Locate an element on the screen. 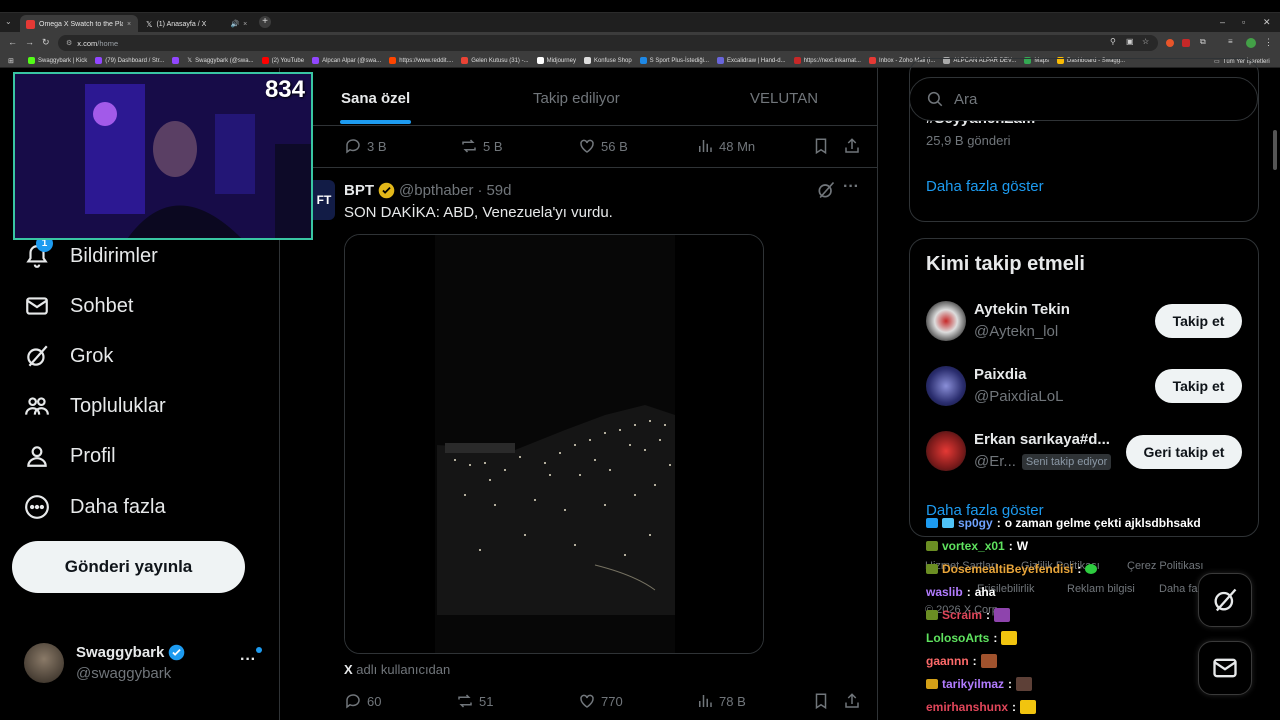 This screenshot has height=720, width=1280. nav-chat: Sohbet is located at coordinates (78, 306).